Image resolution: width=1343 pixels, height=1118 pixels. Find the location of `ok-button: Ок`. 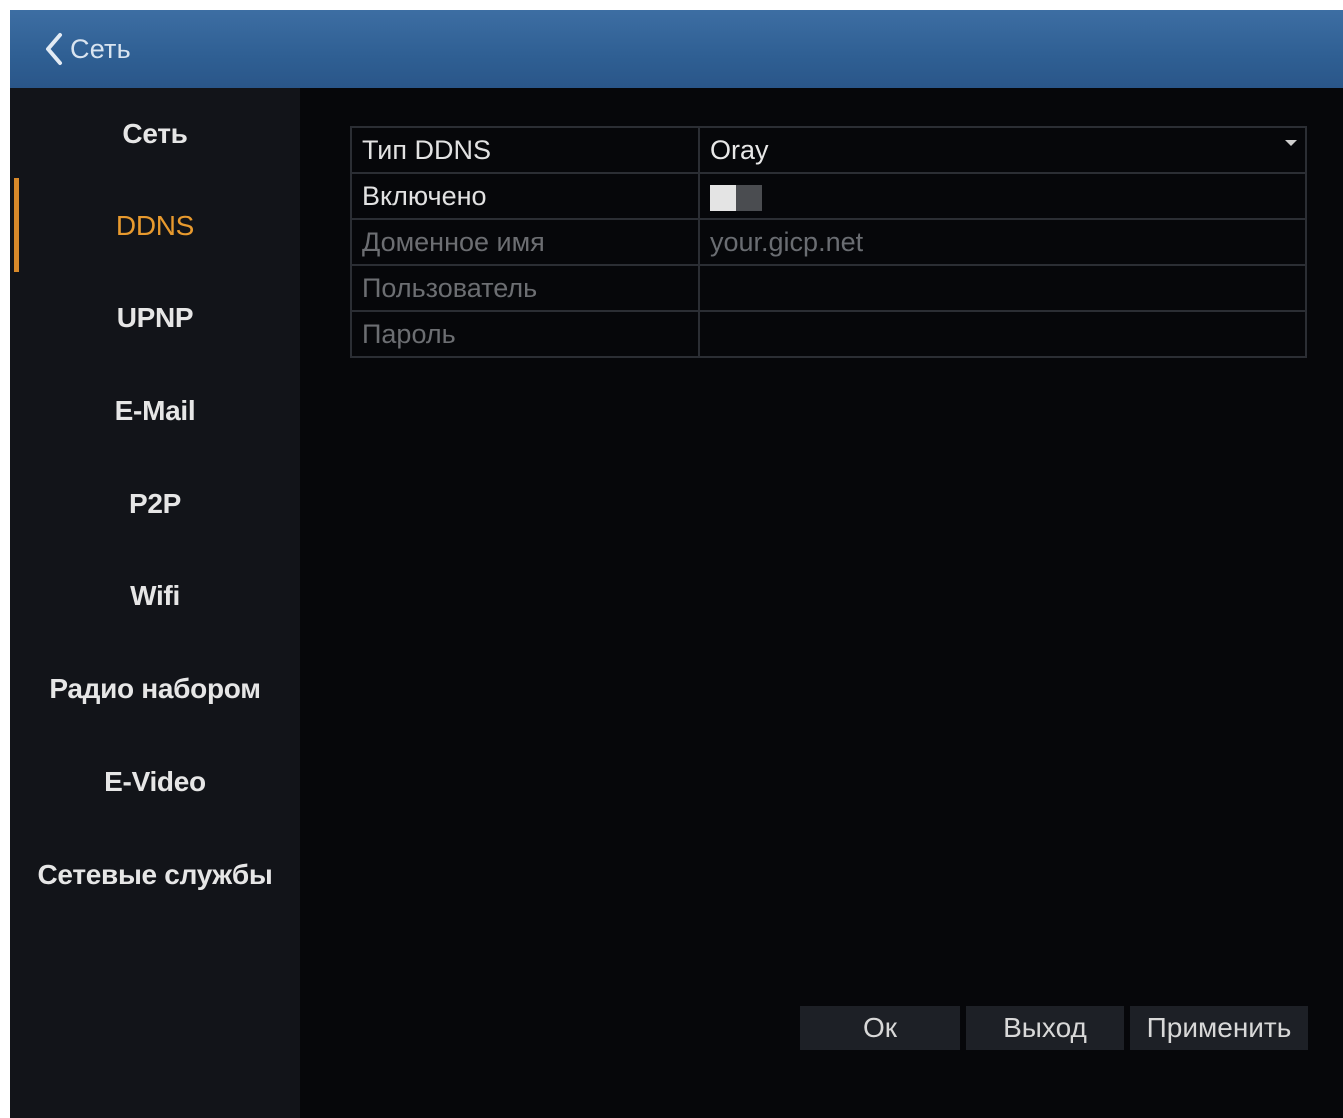

ok-button: Ок is located at coordinates (880, 1028).